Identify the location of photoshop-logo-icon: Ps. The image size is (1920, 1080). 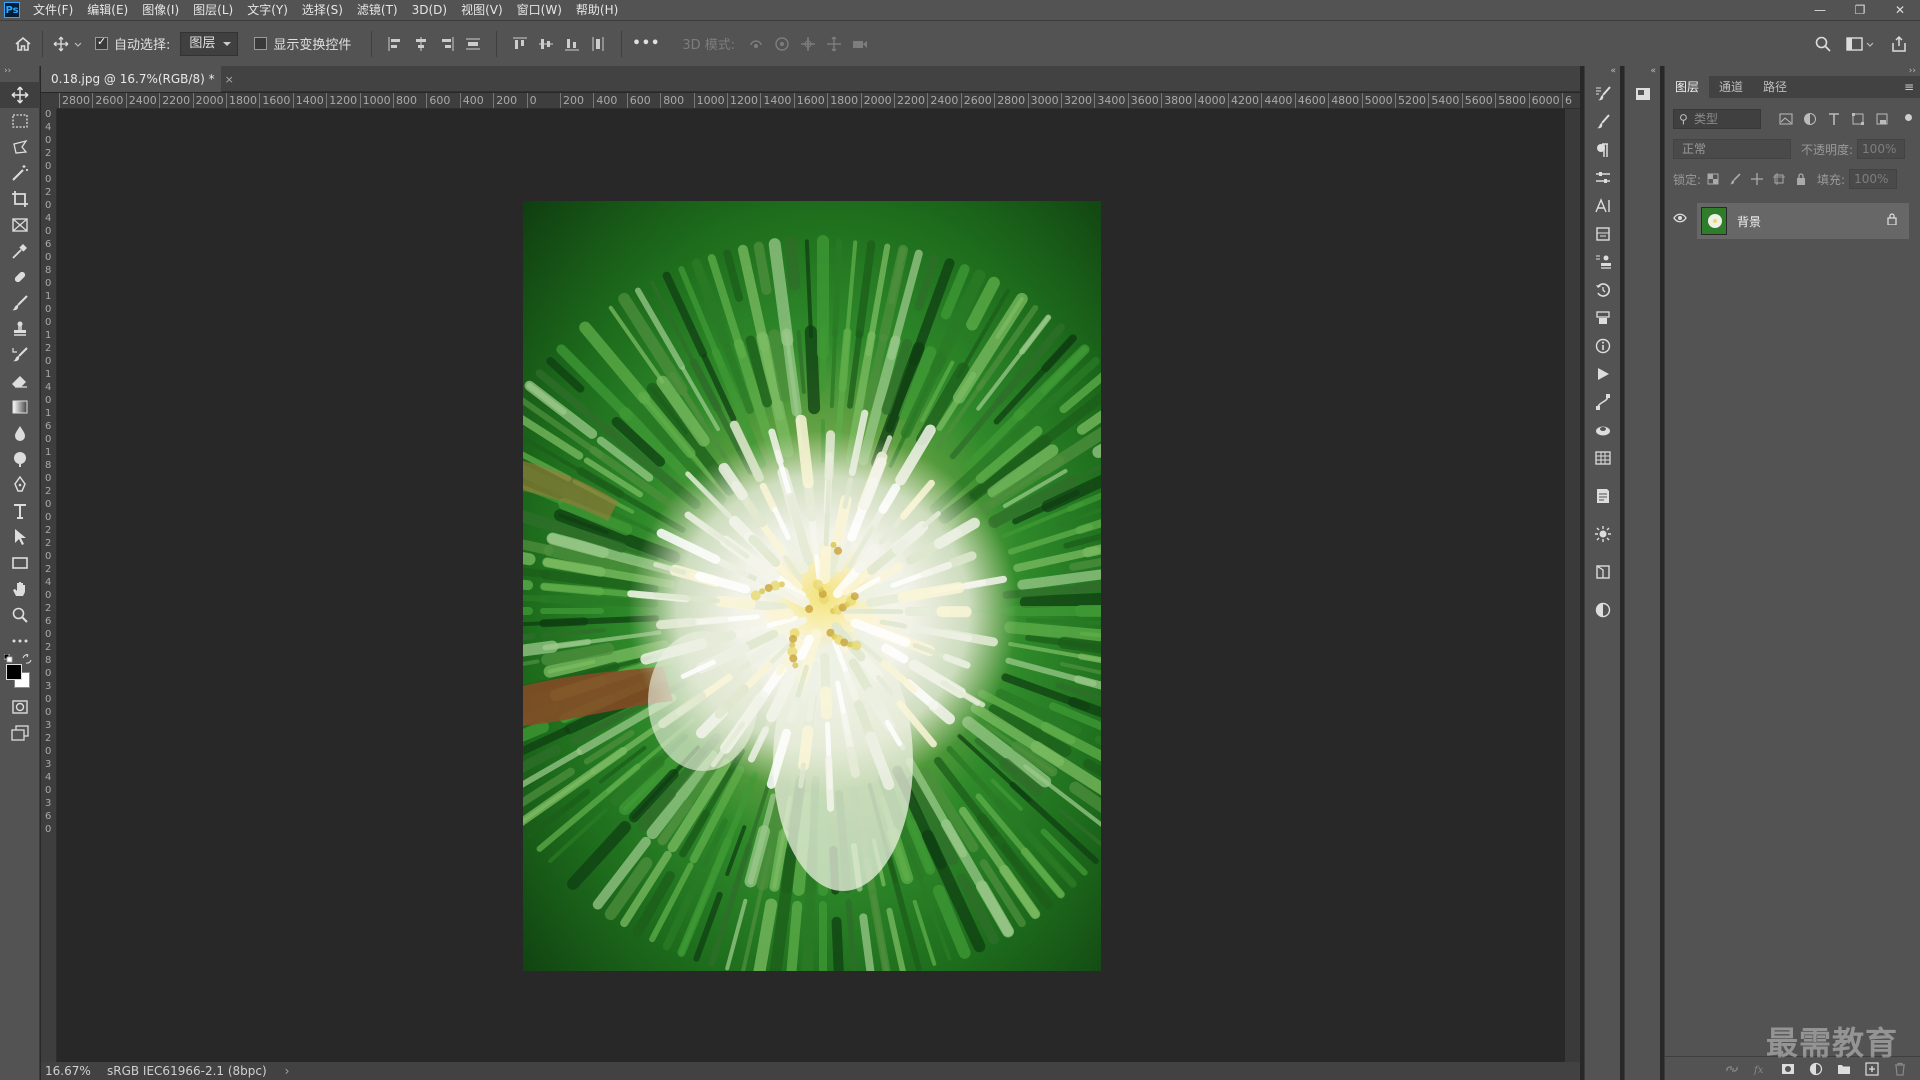
(12, 10).